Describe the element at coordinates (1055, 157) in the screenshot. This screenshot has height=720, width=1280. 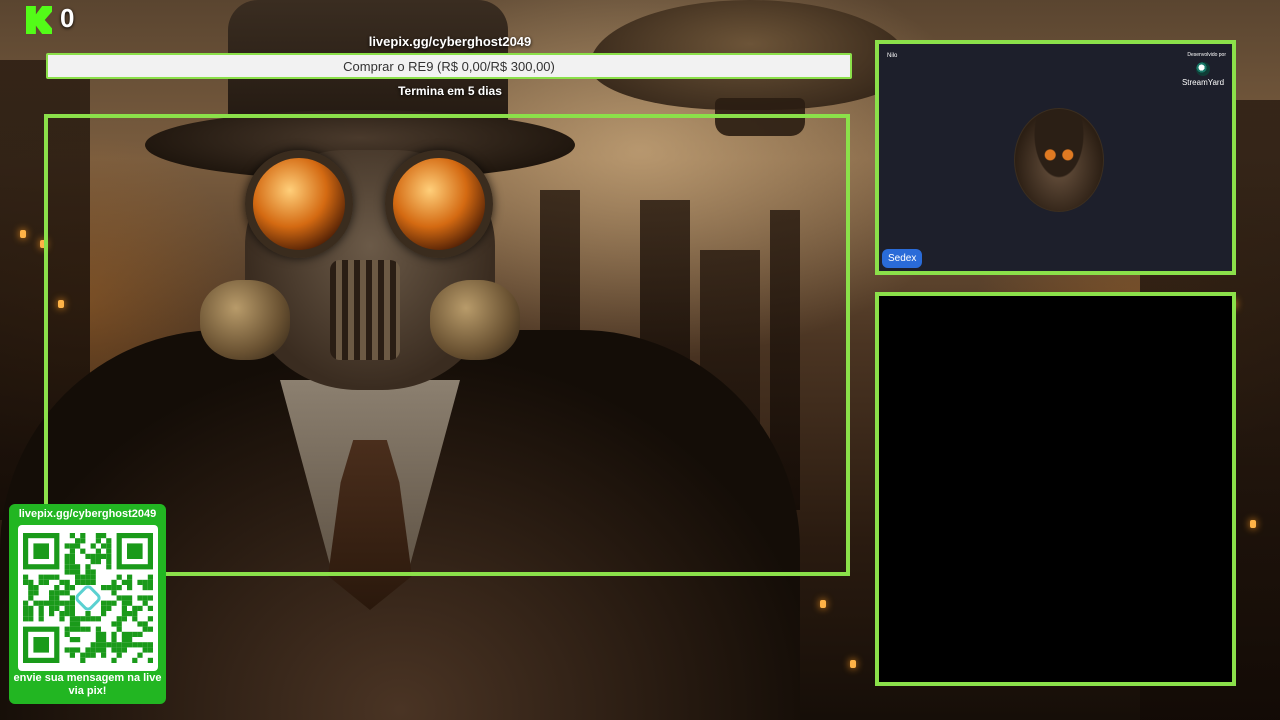
I see `camera-panel: Nilo Desenvolvido por StreamYard Sedex` at that location.